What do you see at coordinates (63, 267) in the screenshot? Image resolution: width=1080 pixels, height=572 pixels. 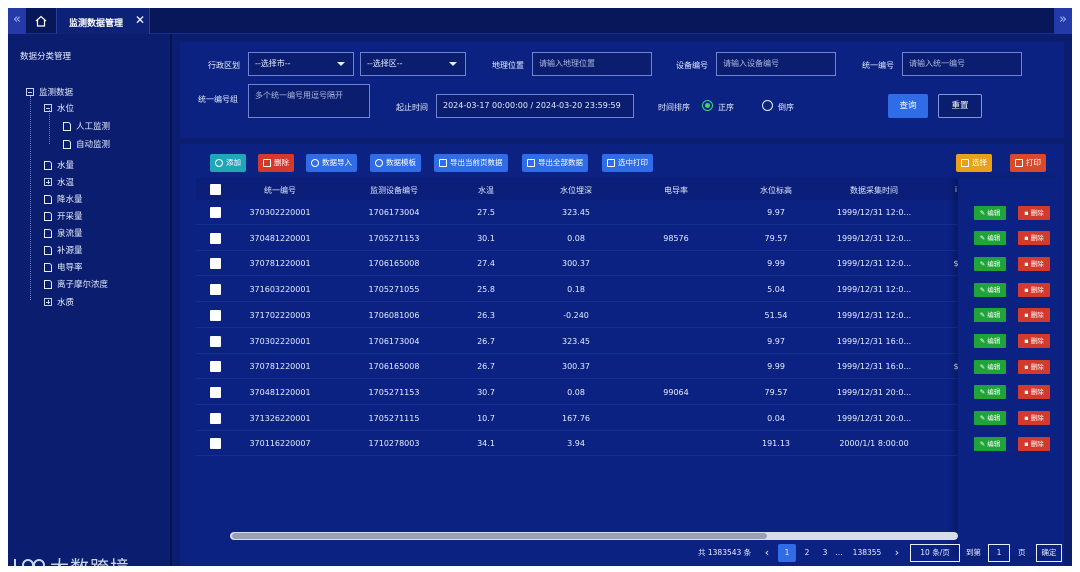 I see `tree-node-item: 电导率` at bounding box center [63, 267].